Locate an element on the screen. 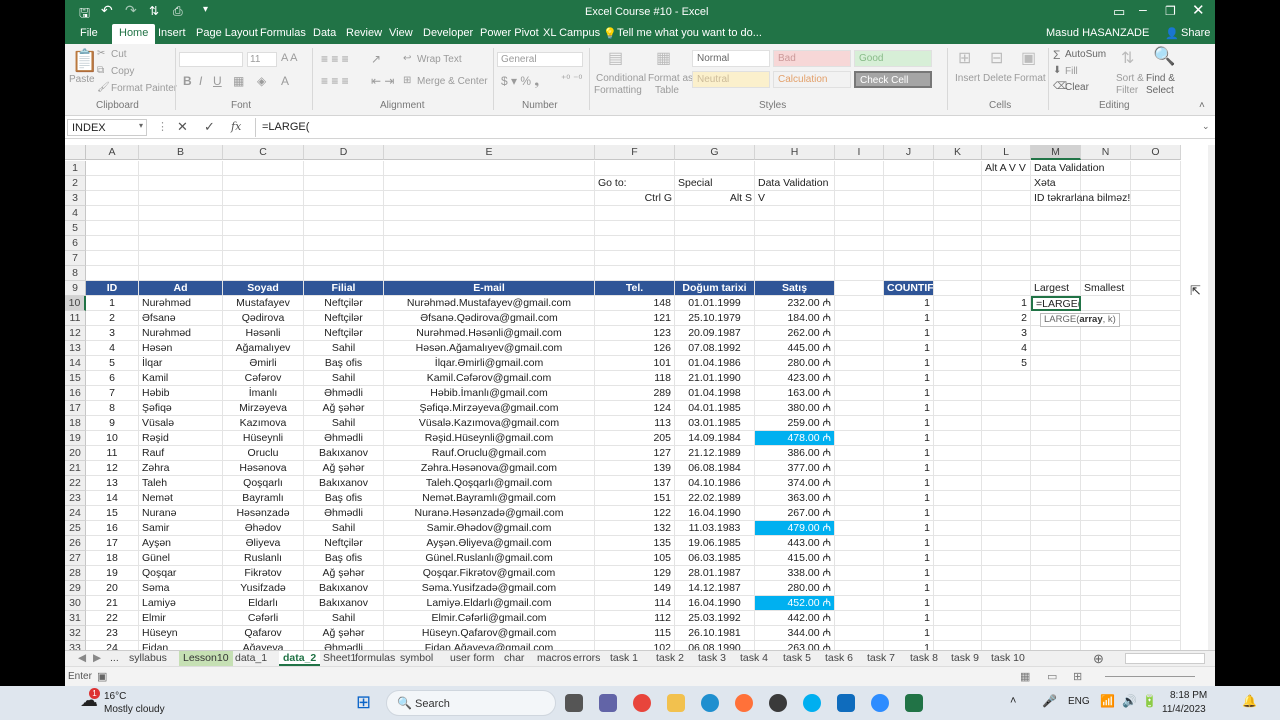  copy-button: Copy is located at coordinates (122, 71).